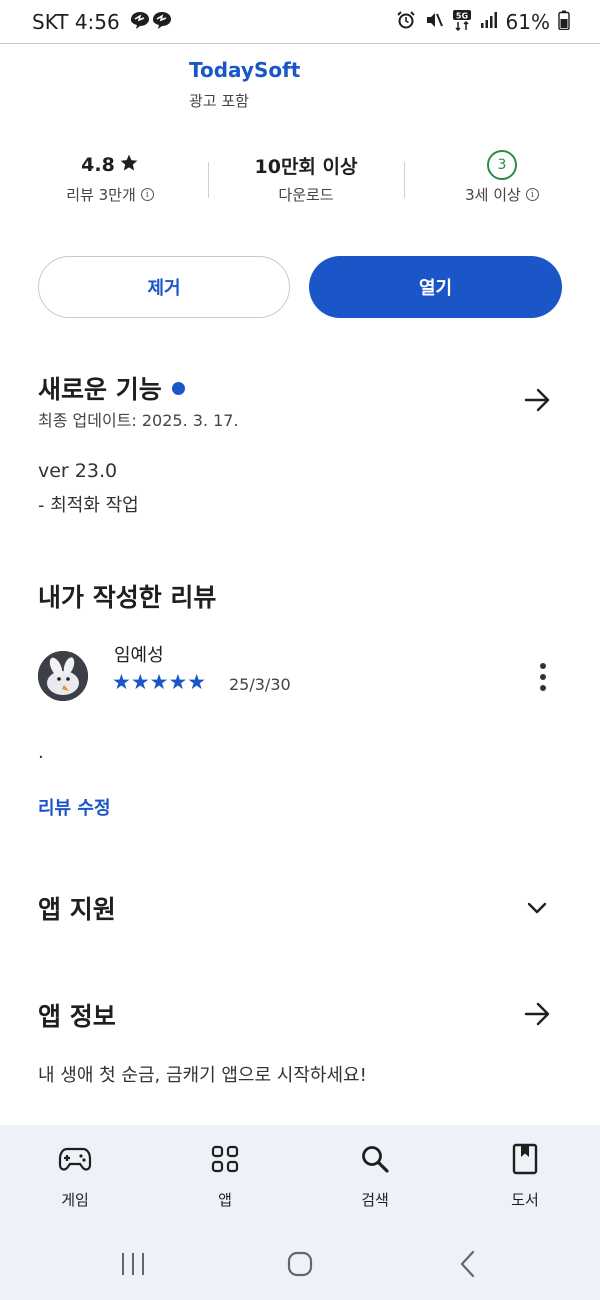  What do you see at coordinates (225, 1159) in the screenshot?
I see `apps-grid-icon` at bounding box center [225, 1159].